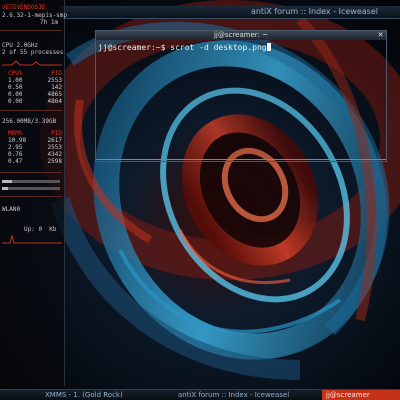 This screenshot has height=400, width=400. What do you see at coordinates (15, 147) in the screenshot?
I see `mem-value: 2.95` at bounding box center [15, 147].